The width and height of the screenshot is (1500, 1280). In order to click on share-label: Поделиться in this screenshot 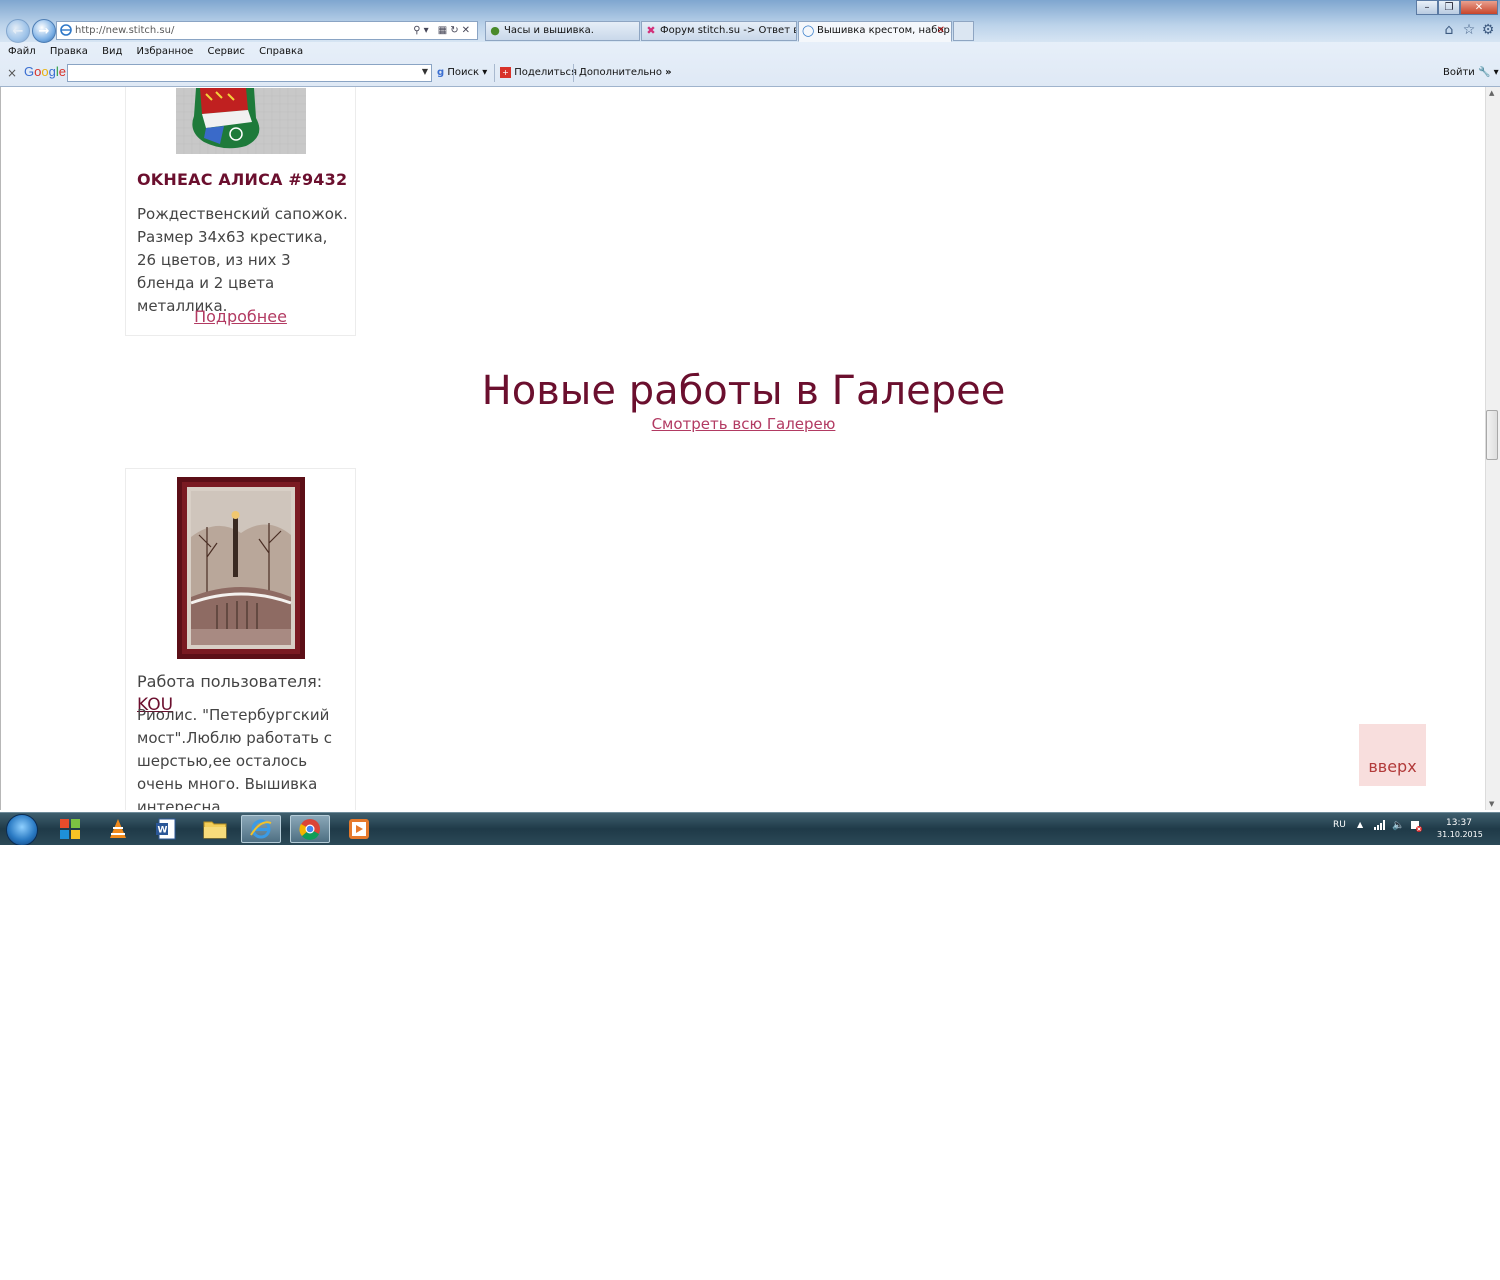, I will do `click(546, 72)`.